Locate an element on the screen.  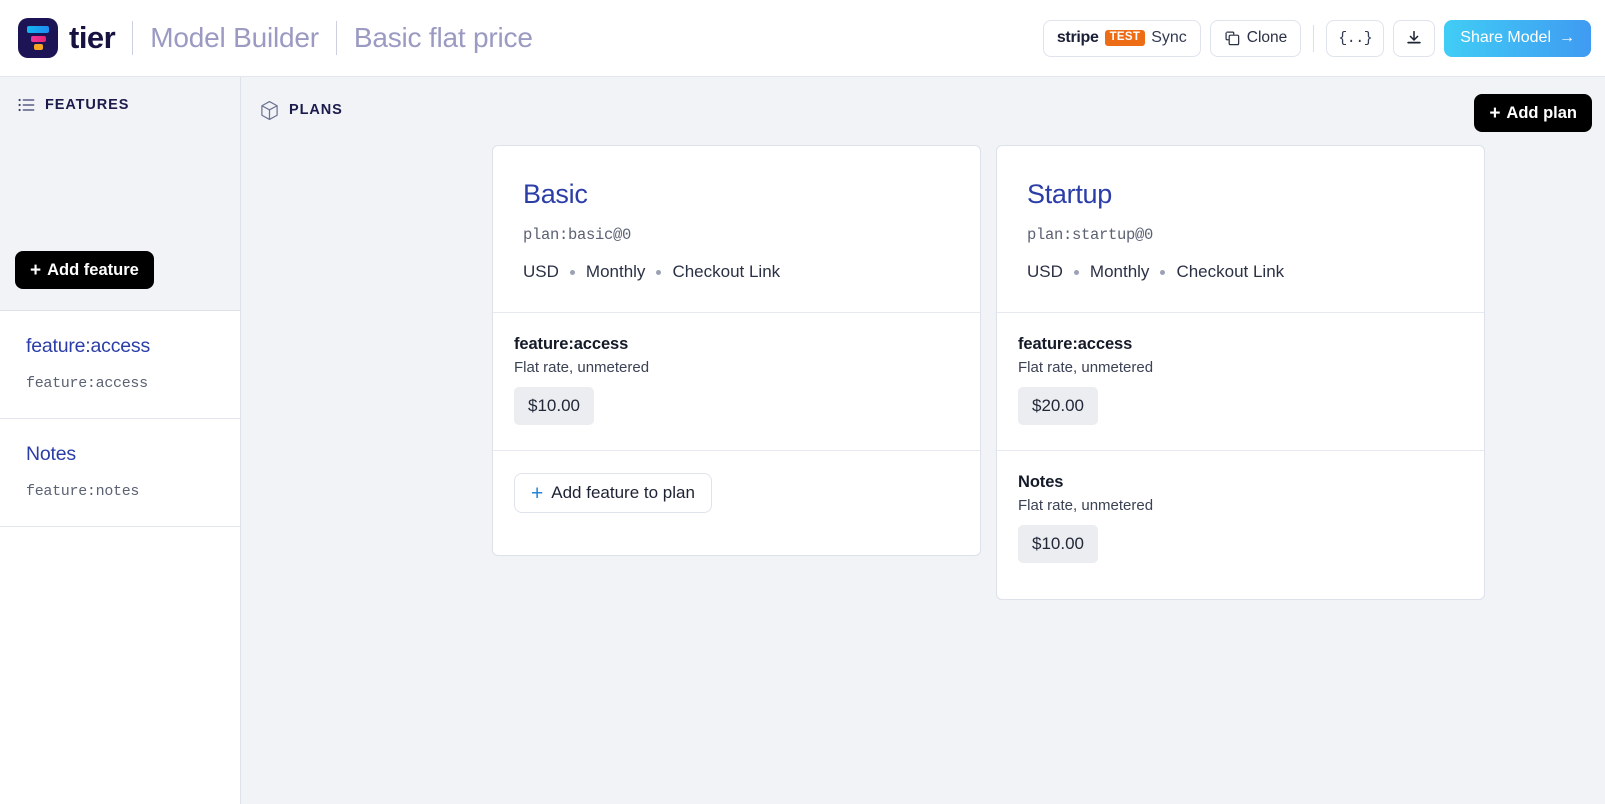
stripe-sync-label: Sync is located at coordinates (1169, 37).